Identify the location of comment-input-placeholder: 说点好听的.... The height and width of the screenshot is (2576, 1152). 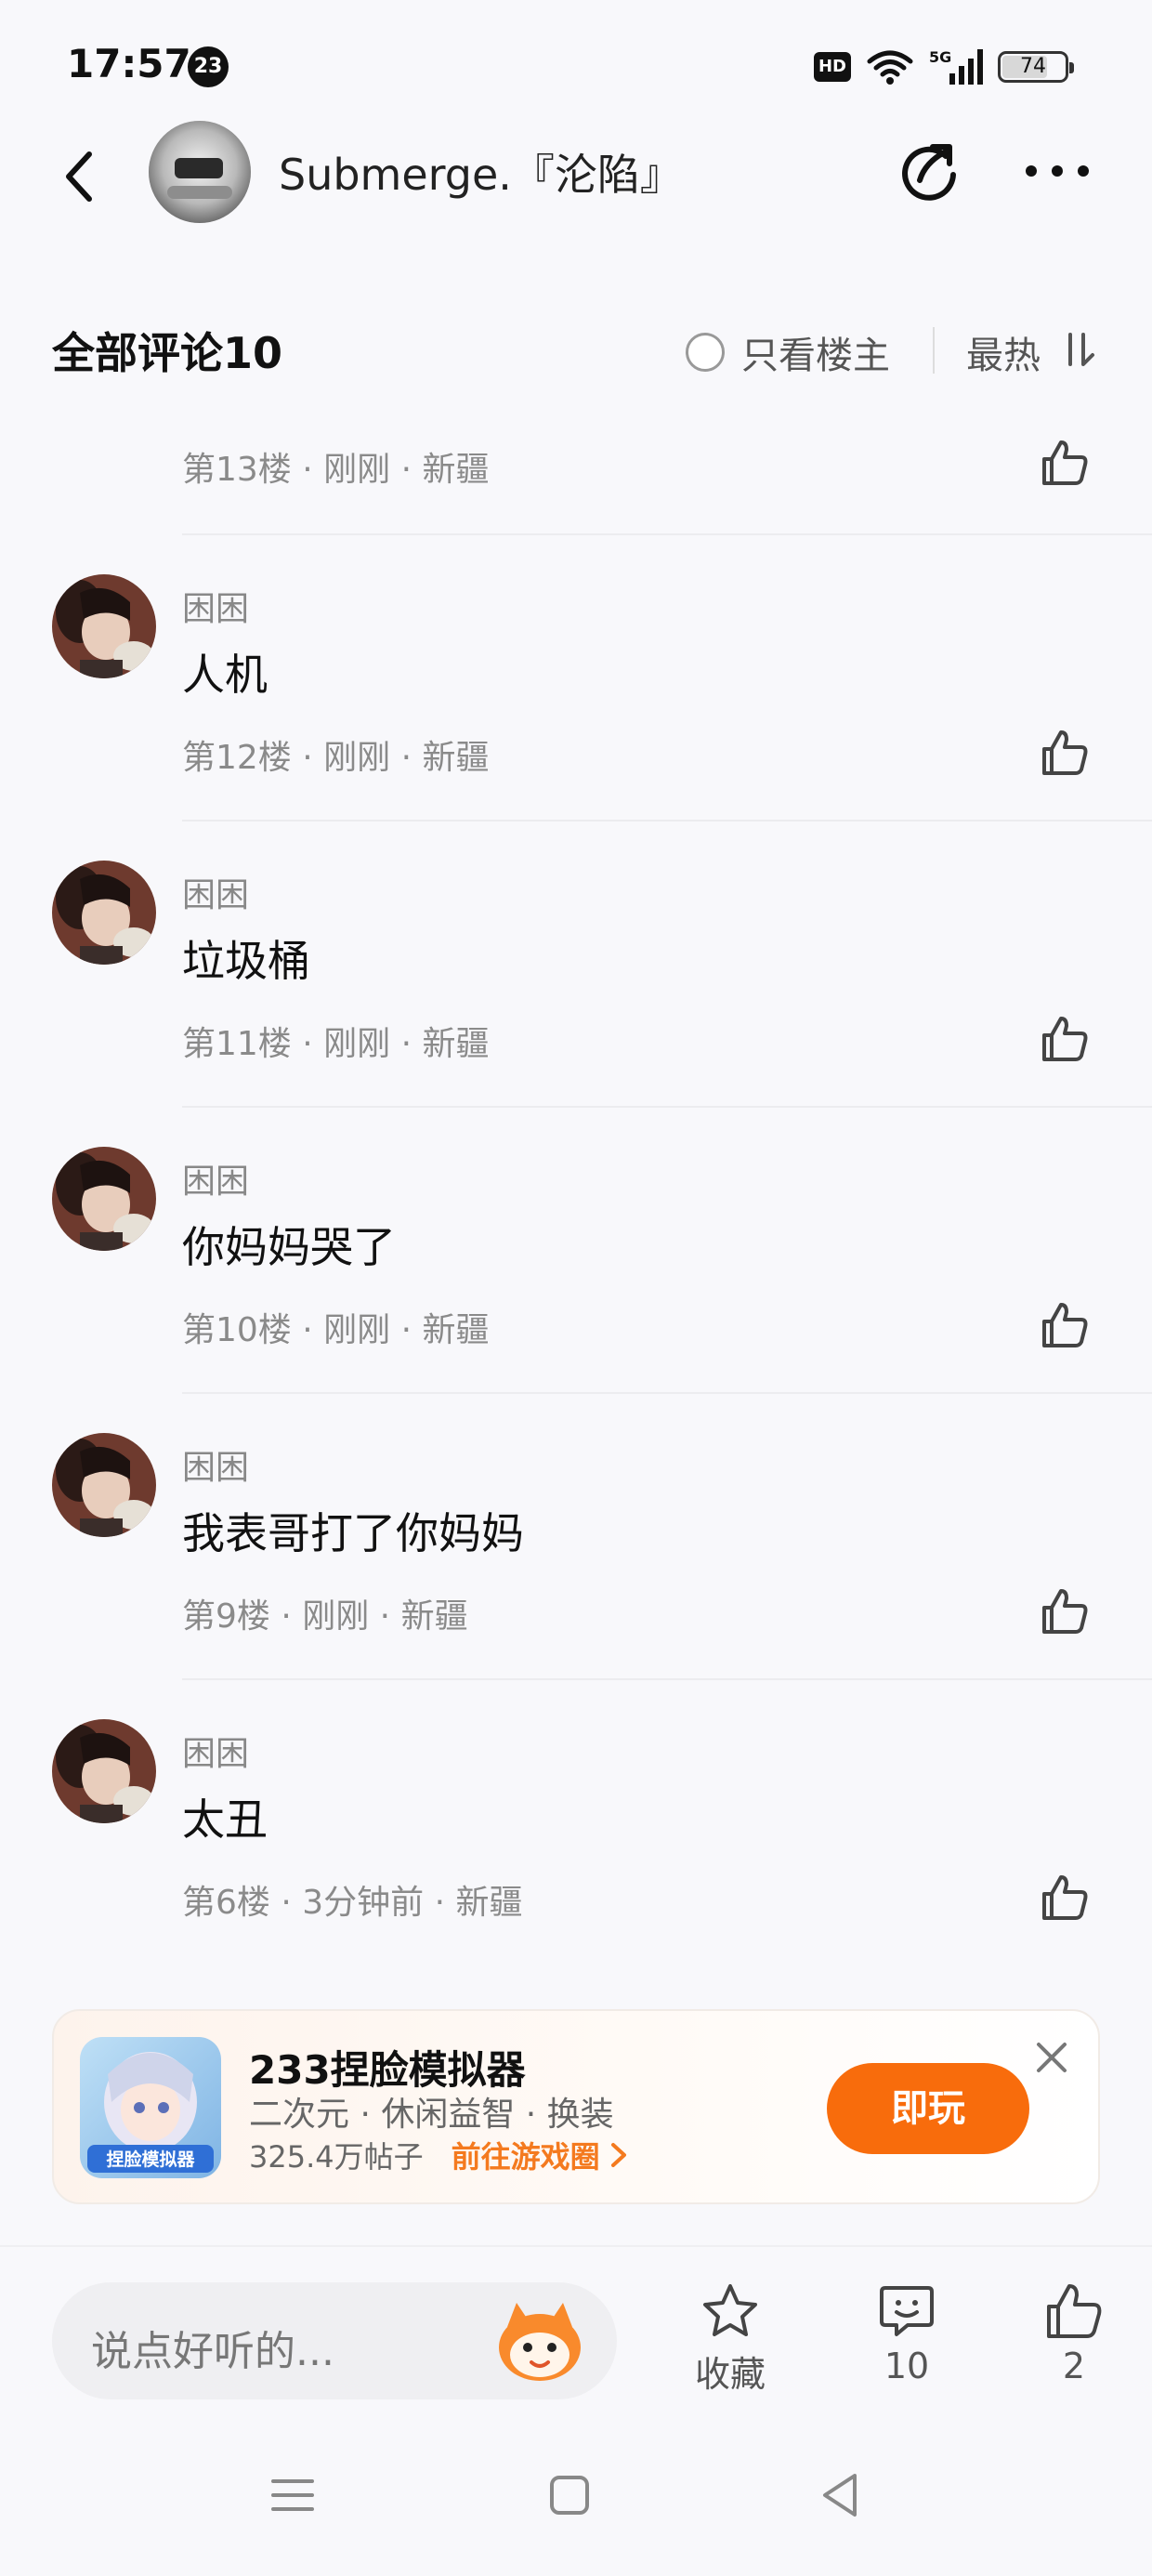
(212, 2351).